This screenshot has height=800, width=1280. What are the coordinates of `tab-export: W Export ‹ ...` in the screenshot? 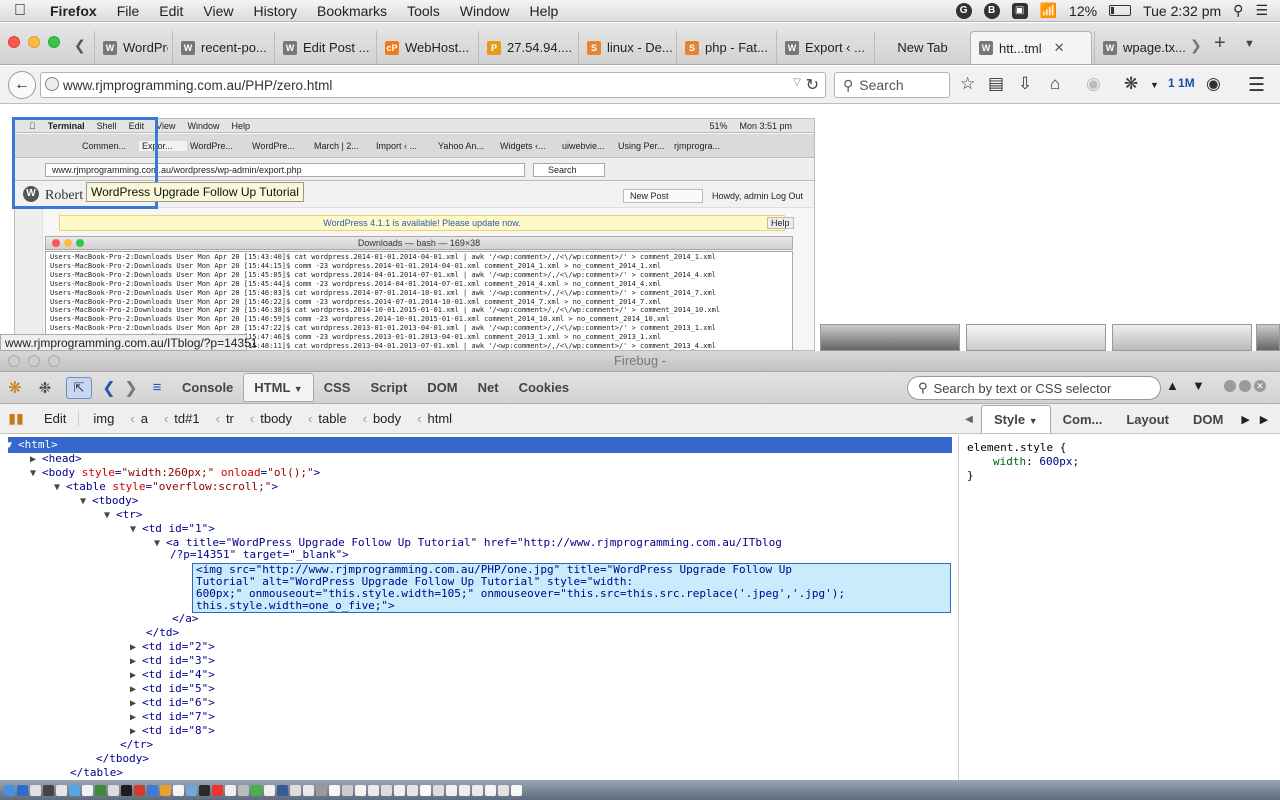 It's located at (824, 47).